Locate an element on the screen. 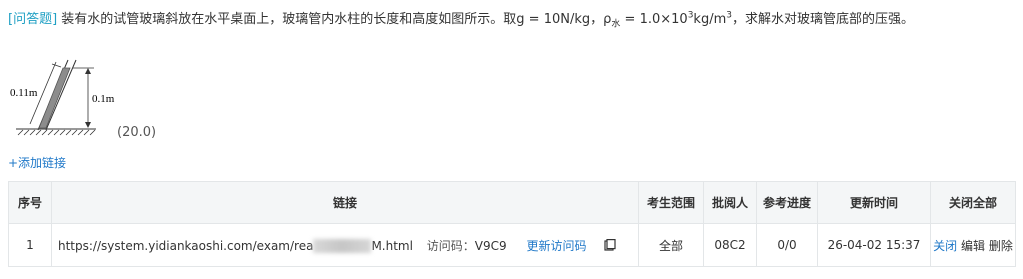 This screenshot has width=1023, height=279. length-label: 0.11m is located at coordinates (24, 93).